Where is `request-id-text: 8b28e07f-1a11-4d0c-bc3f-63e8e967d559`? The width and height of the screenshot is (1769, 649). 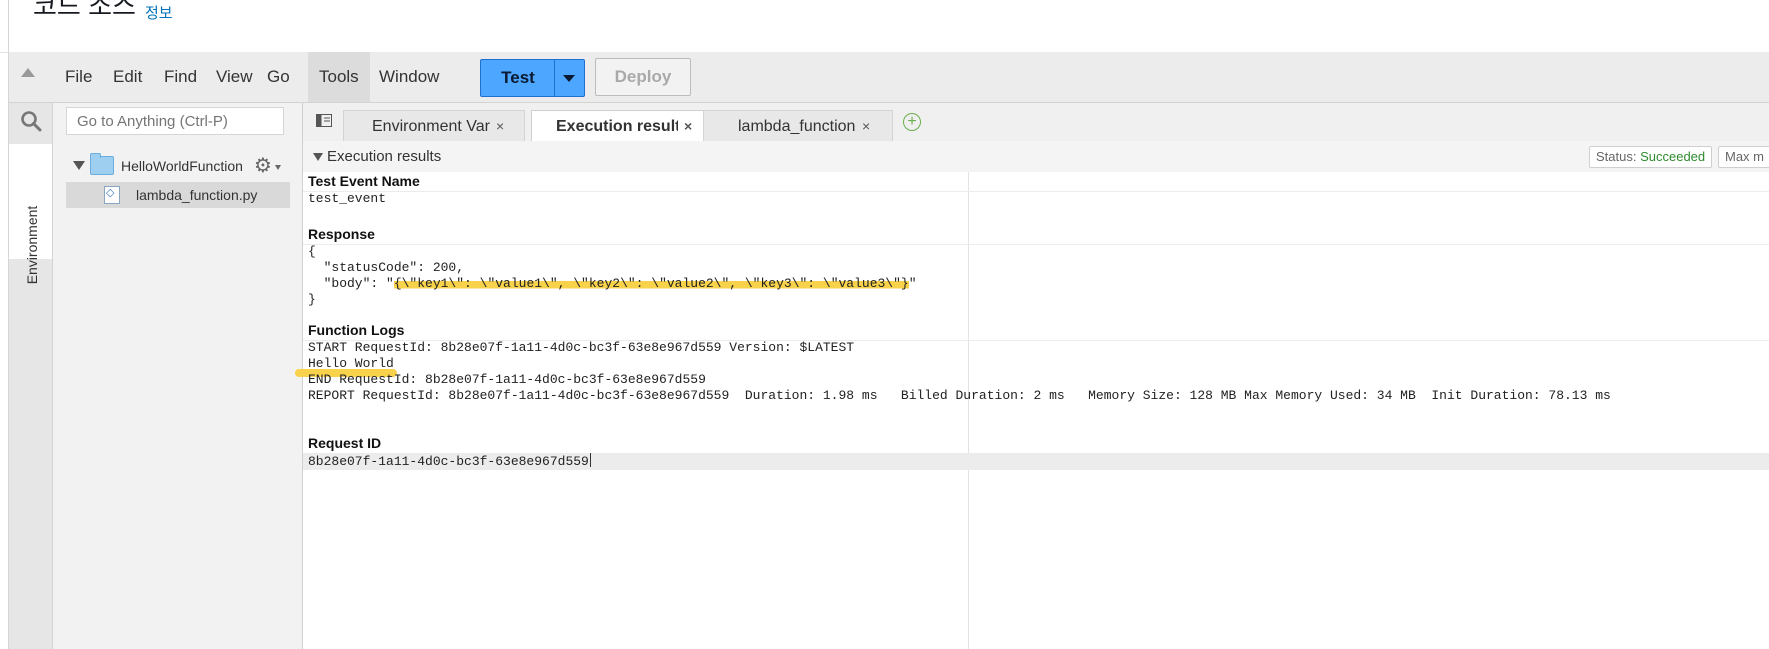 request-id-text: 8b28e07f-1a11-4d0c-bc3f-63e8e967d559 is located at coordinates (448, 461).